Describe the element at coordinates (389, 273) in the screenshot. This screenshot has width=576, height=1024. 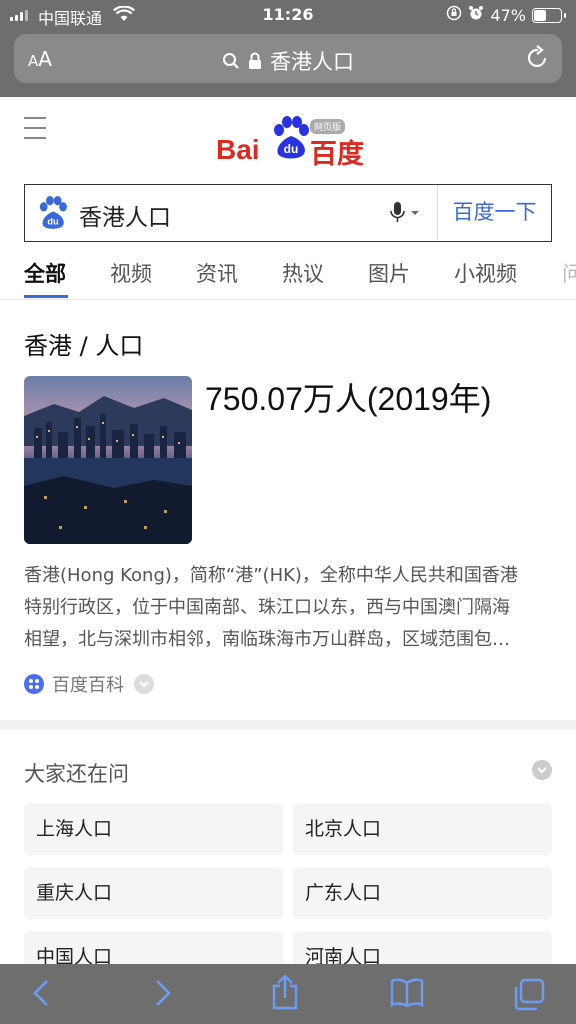
I see `tab-images: 图片` at that location.